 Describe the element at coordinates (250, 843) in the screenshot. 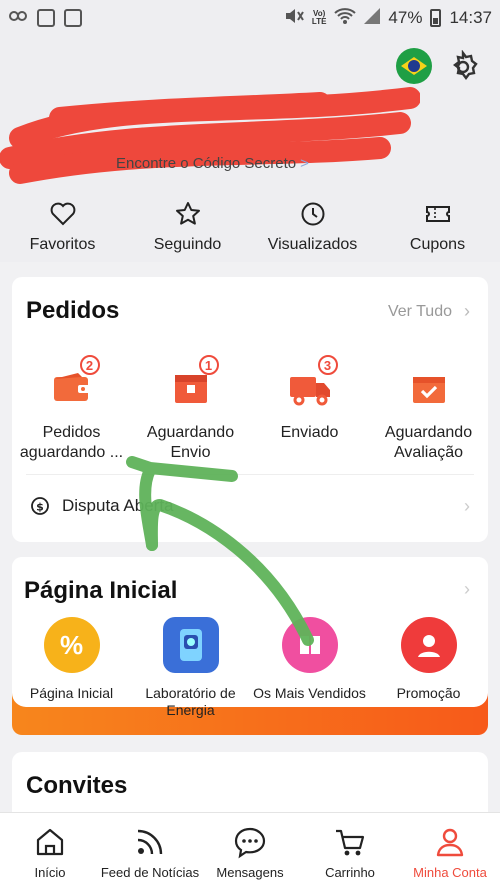

I see `chat-icon` at that location.